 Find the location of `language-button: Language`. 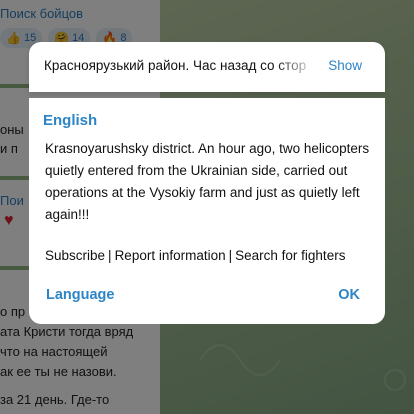

language-button: Language is located at coordinates (80, 295).